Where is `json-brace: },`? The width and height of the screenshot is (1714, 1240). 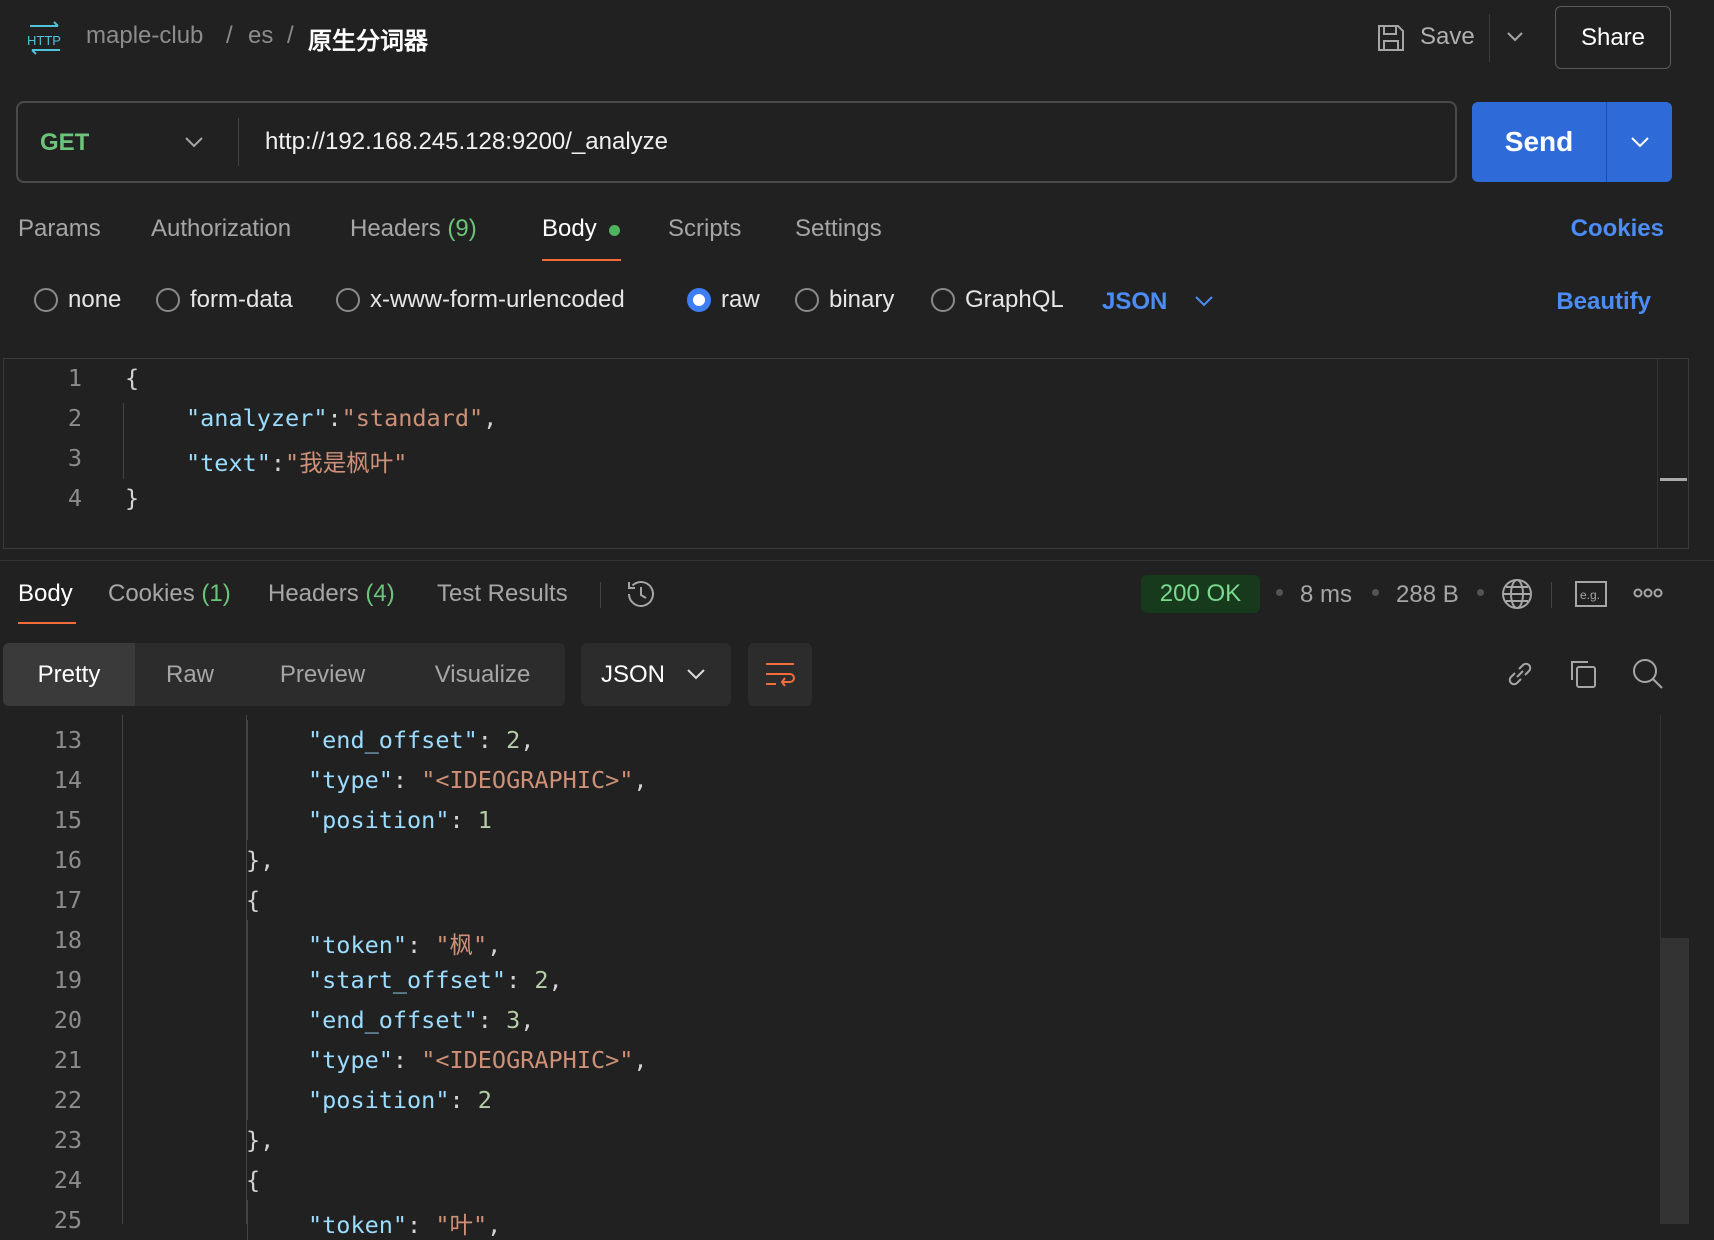 json-brace: }, is located at coordinates (260, 1140).